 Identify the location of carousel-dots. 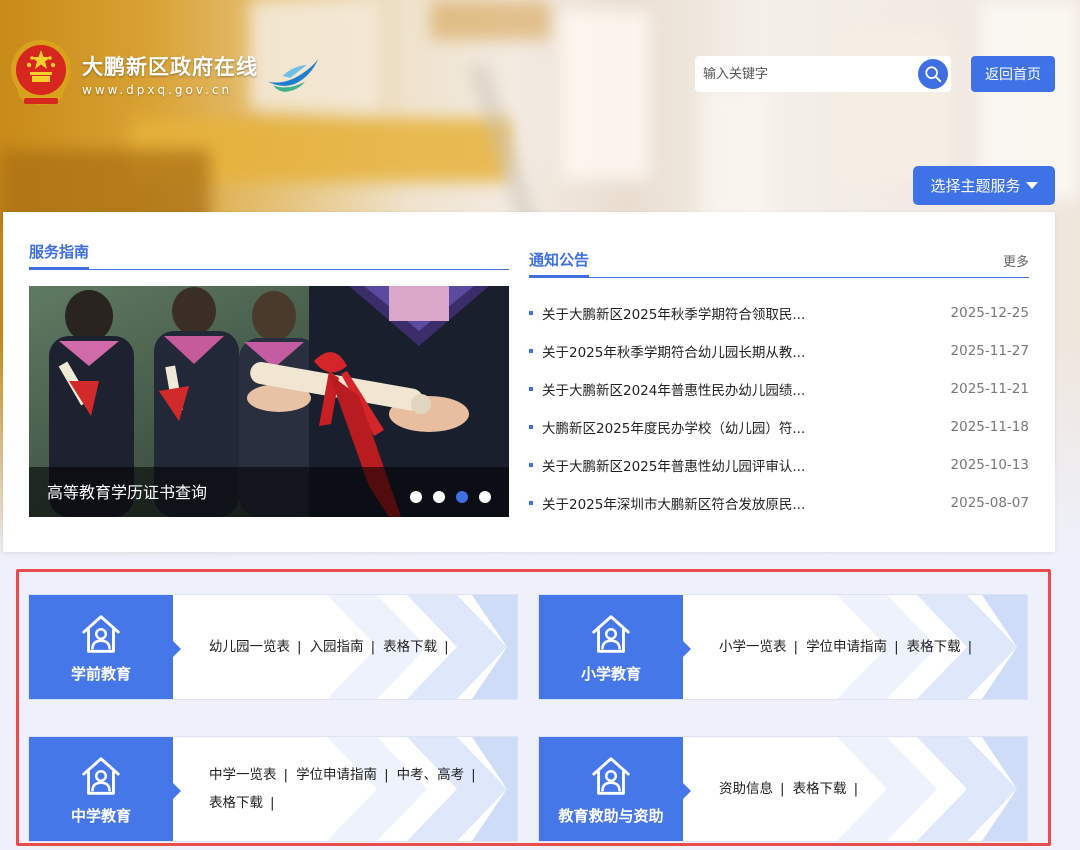
(450, 497).